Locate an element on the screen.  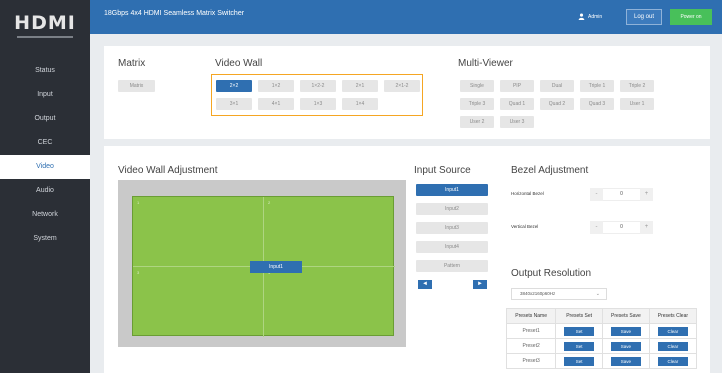
user-name: Admin is located at coordinates (595, 16).